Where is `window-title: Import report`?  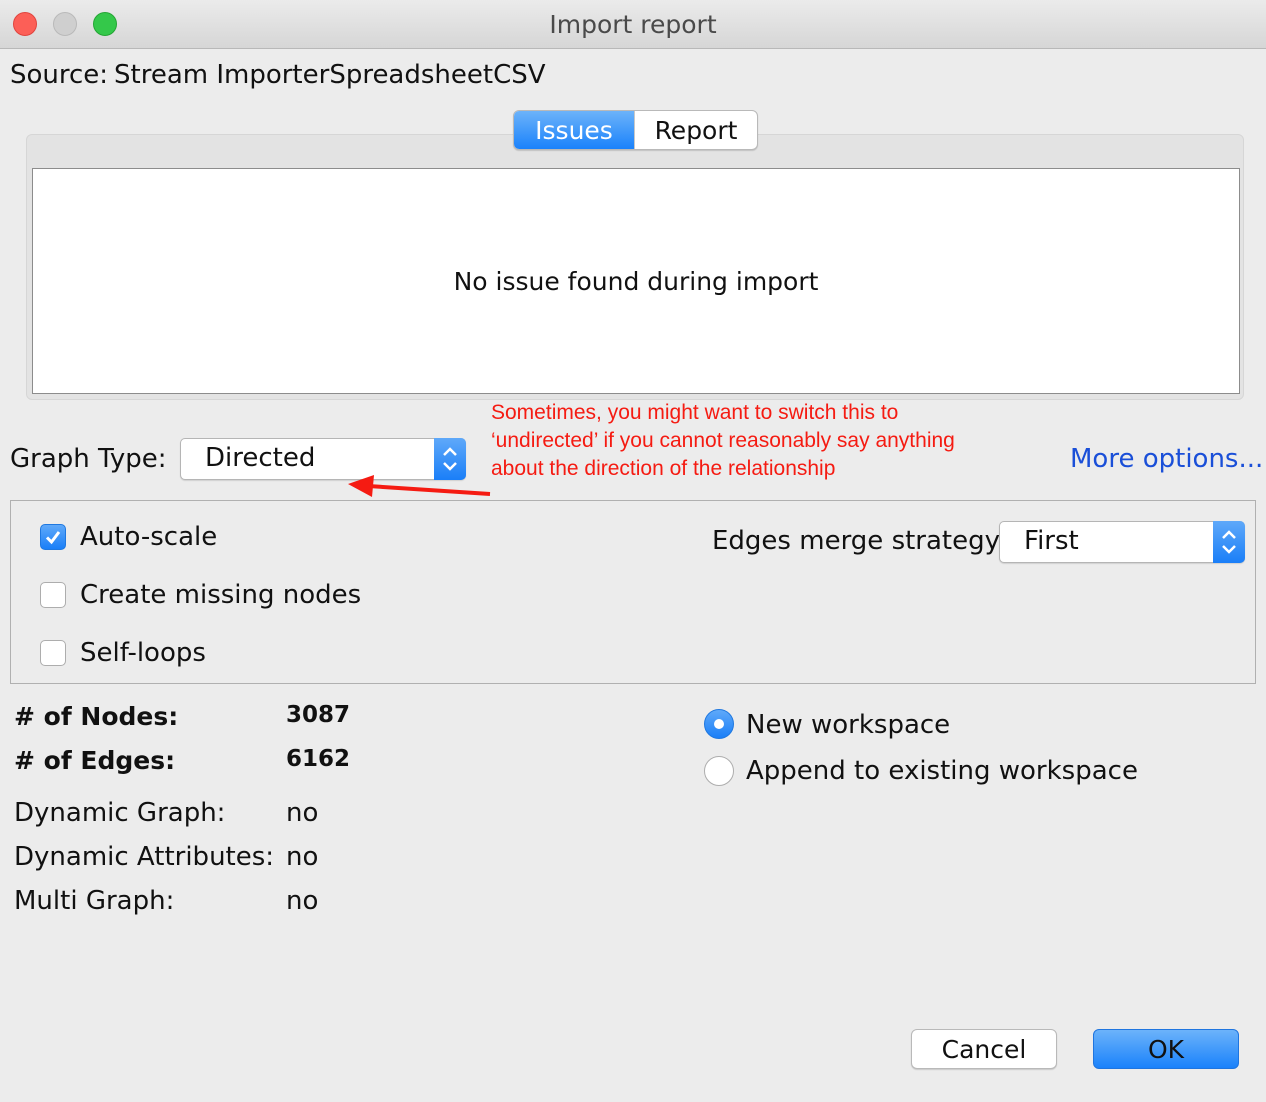 window-title: Import report is located at coordinates (633, 24).